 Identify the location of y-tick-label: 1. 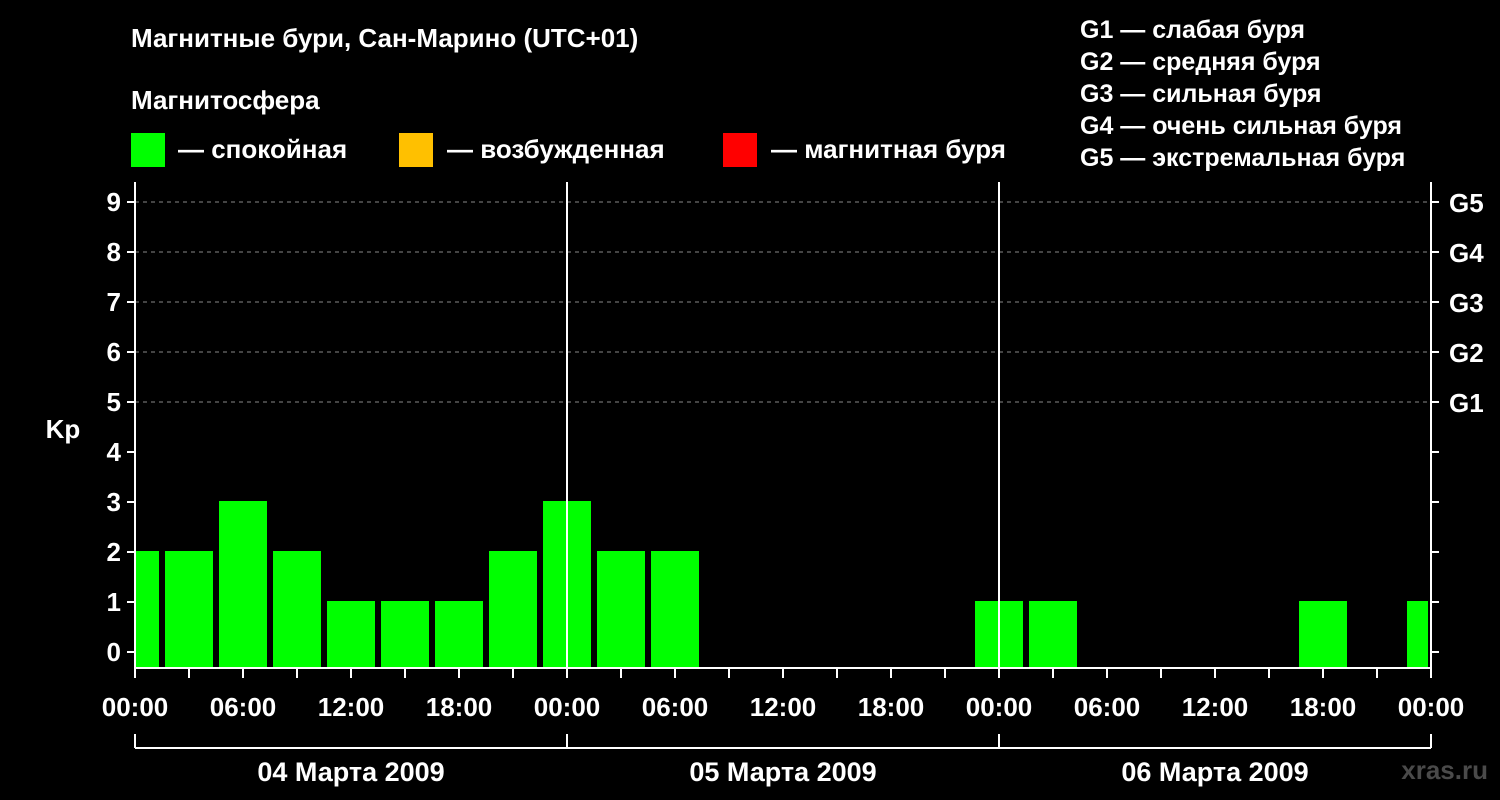
(114, 602).